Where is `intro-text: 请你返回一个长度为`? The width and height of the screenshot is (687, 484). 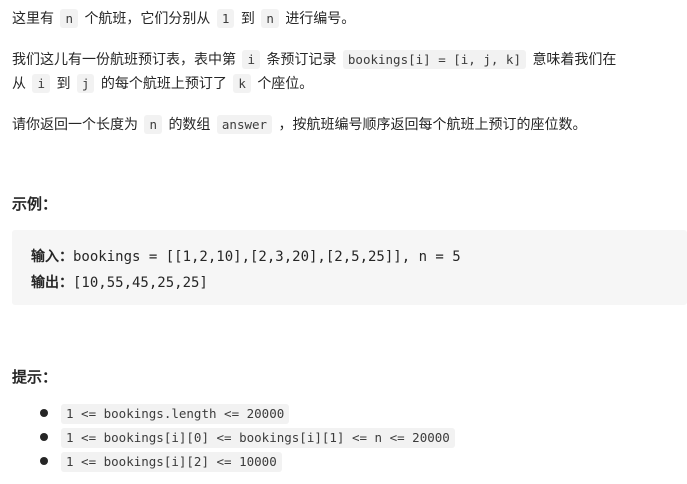 intro-text: 请你返回一个长度为 is located at coordinates (75, 125).